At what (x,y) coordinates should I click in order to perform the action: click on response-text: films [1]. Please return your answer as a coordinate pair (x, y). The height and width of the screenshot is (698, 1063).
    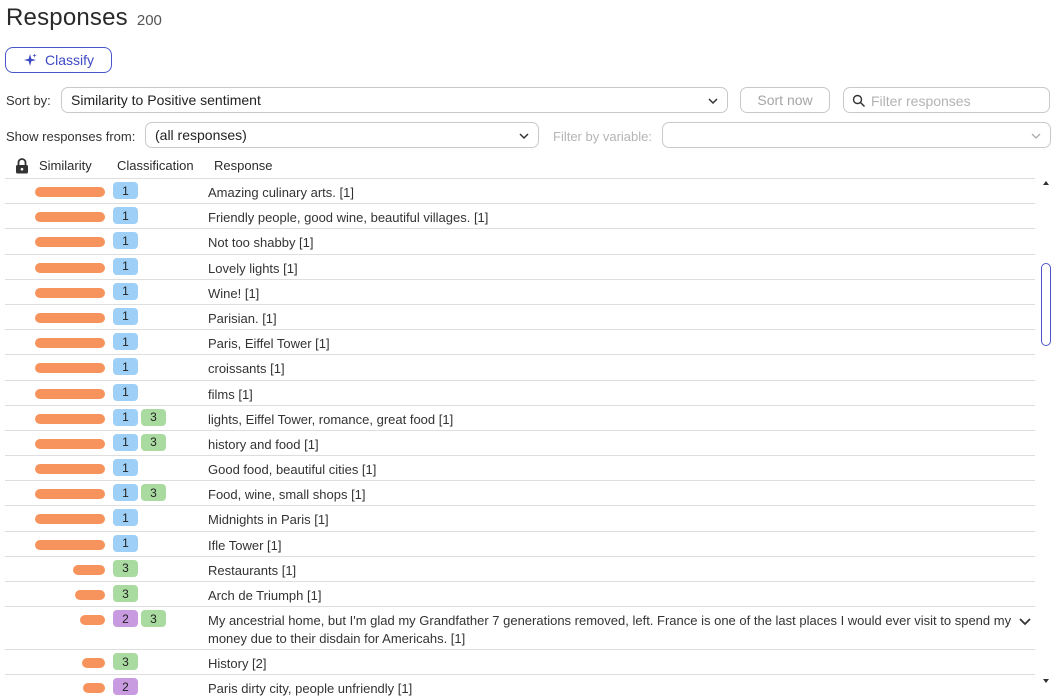
    Looking at the image, I should click on (230, 394).